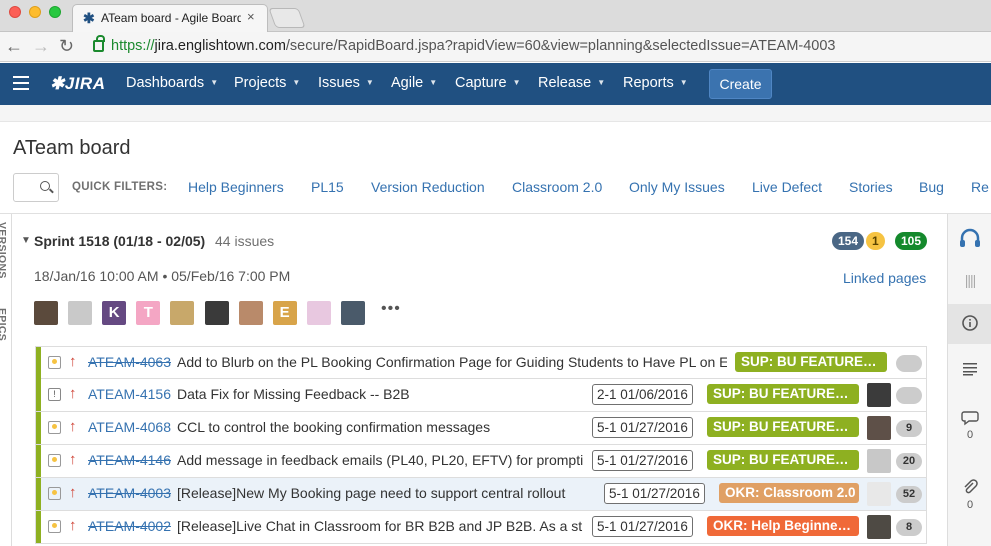  I want to click on issue-key: ATEAM-4063, so click(129, 362).